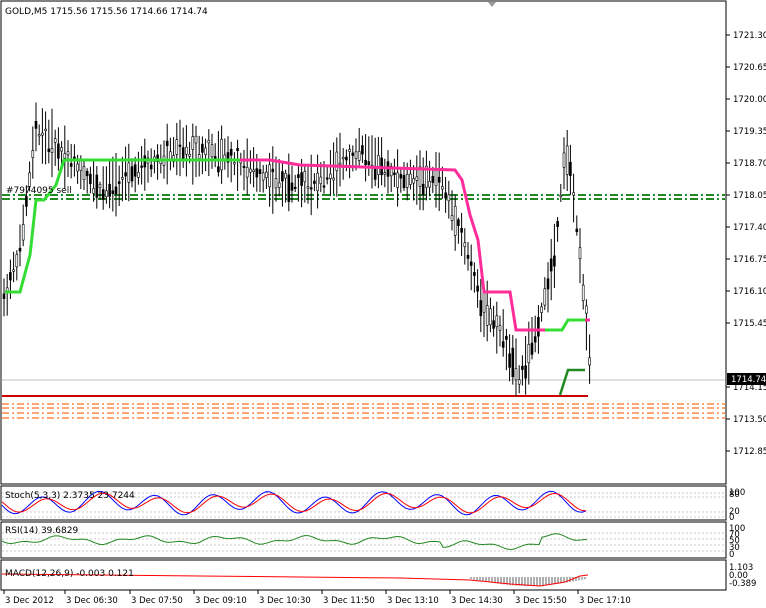 The image size is (766, 608). What do you see at coordinates (749, 100) in the screenshot?
I see `price-tick-label: 1720.00` at bounding box center [749, 100].